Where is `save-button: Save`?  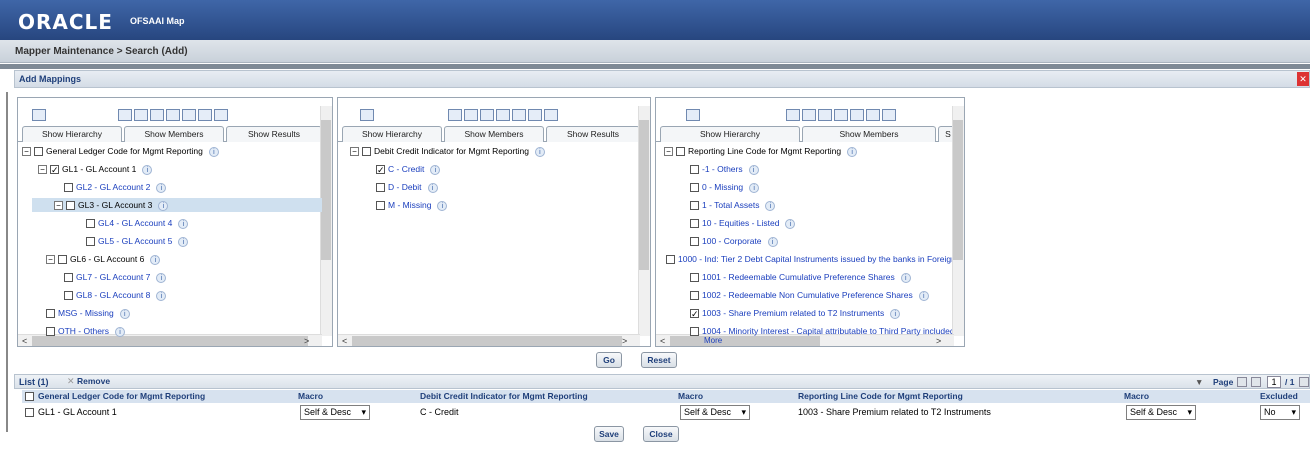 save-button: Save is located at coordinates (609, 434).